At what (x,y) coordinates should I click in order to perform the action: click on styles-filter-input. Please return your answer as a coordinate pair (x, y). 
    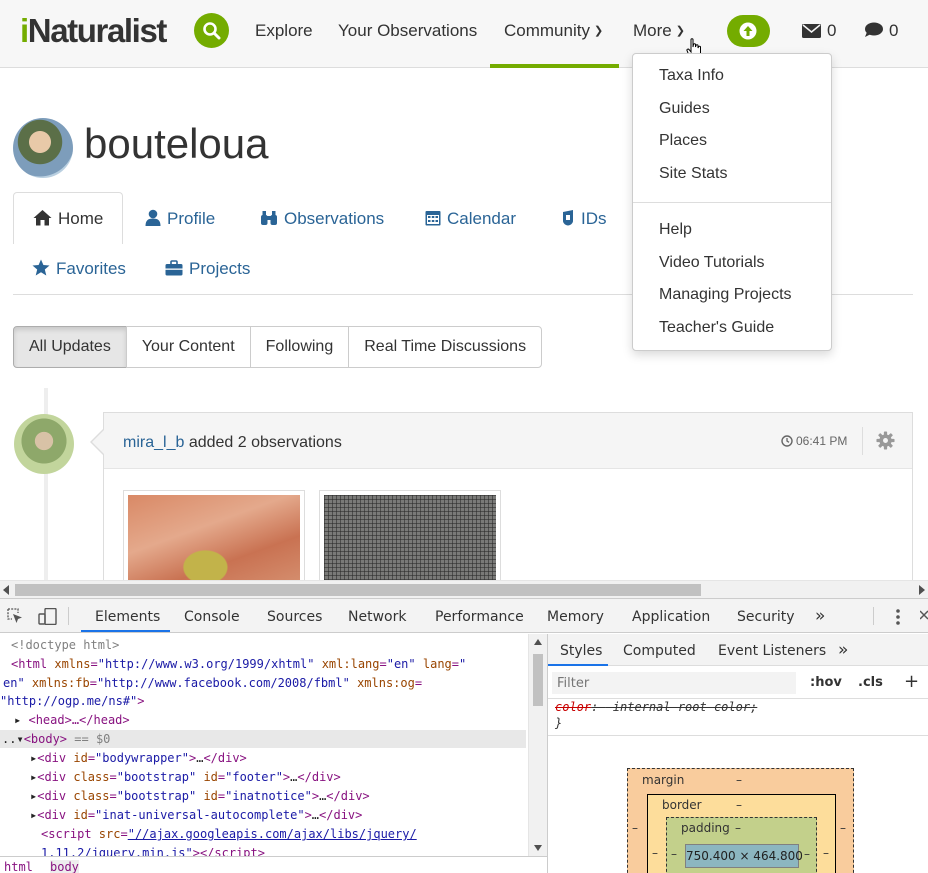
    Looking at the image, I should click on (674, 683).